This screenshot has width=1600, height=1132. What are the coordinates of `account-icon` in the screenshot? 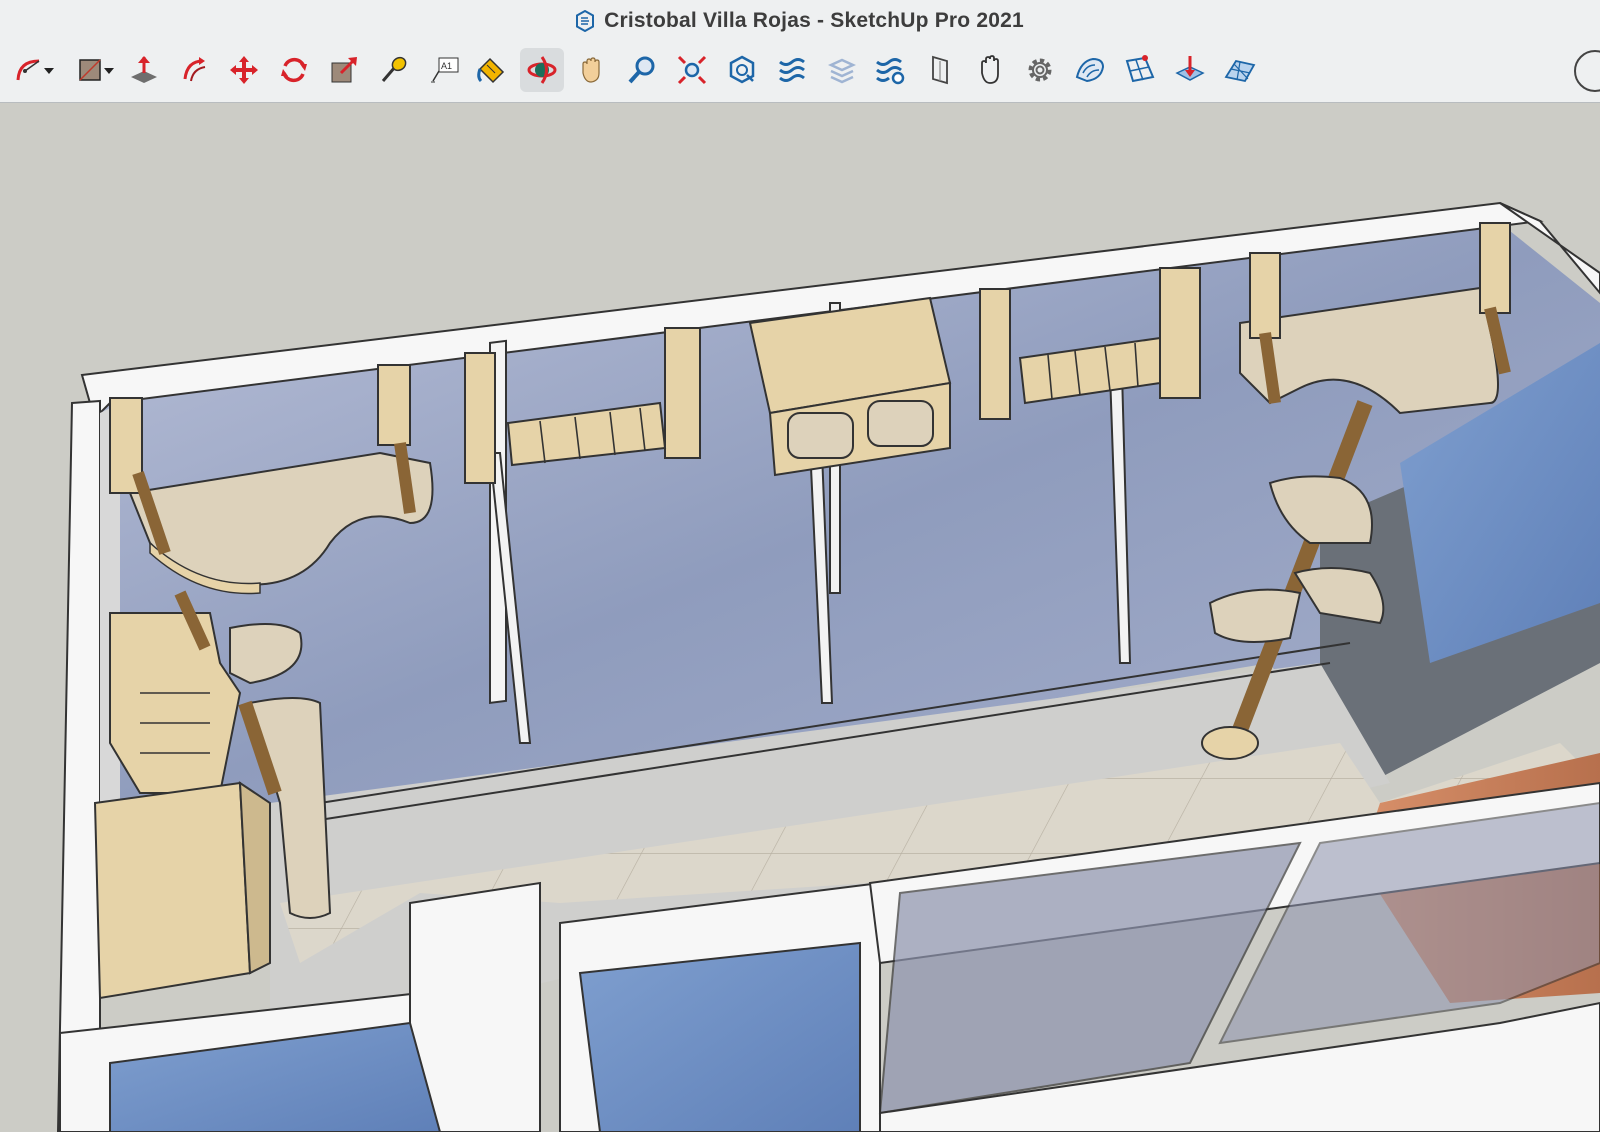 It's located at (1587, 71).